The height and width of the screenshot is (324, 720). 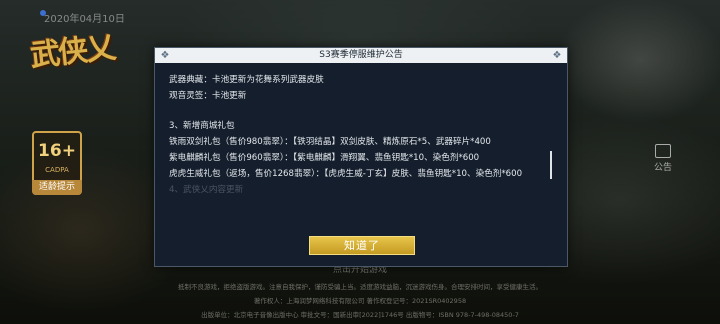 What do you see at coordinates (551, 165) in the screenshot?
I see `dialog-scrollbar` at bounding box center [551, 165].